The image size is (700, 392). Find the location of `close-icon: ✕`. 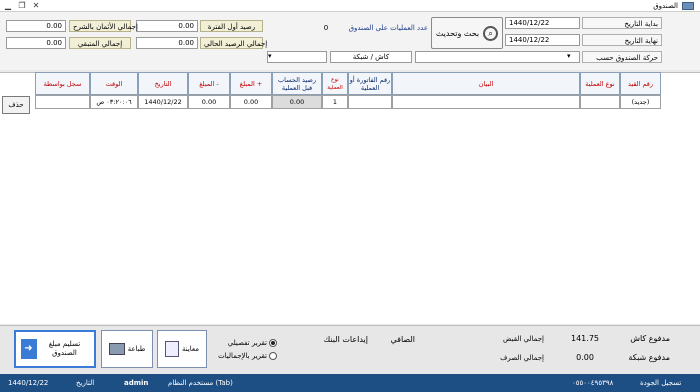

close-icon: ✕ is located at coordinates (36, 6).